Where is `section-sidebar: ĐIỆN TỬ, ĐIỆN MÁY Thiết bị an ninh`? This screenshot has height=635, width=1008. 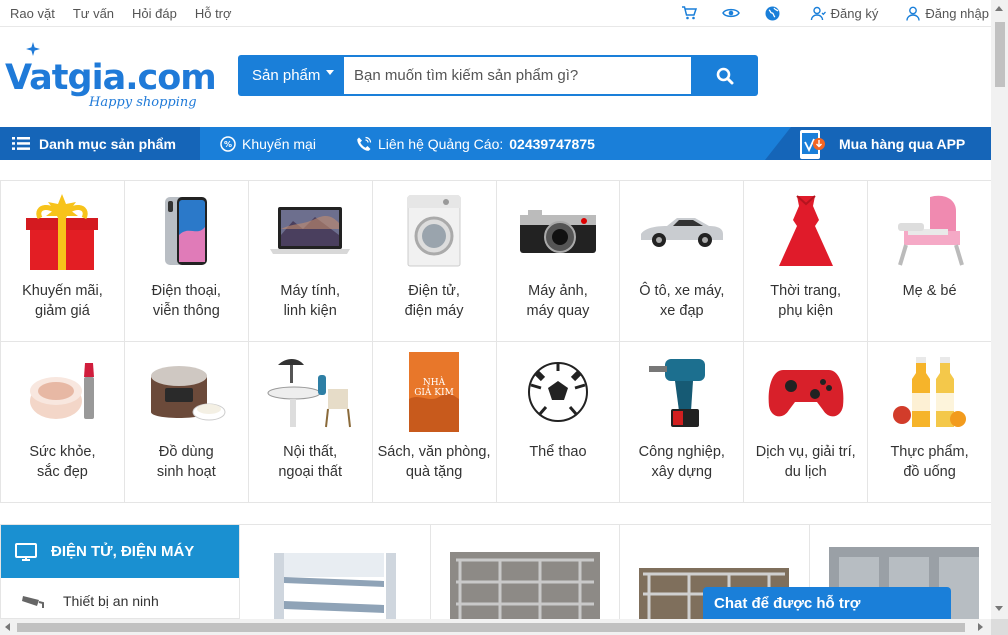
section-sidebar: ĐIỆN TỬ, ĐIỆN MÁY Thiết bị an ninh is located at coordinates (120, 571).